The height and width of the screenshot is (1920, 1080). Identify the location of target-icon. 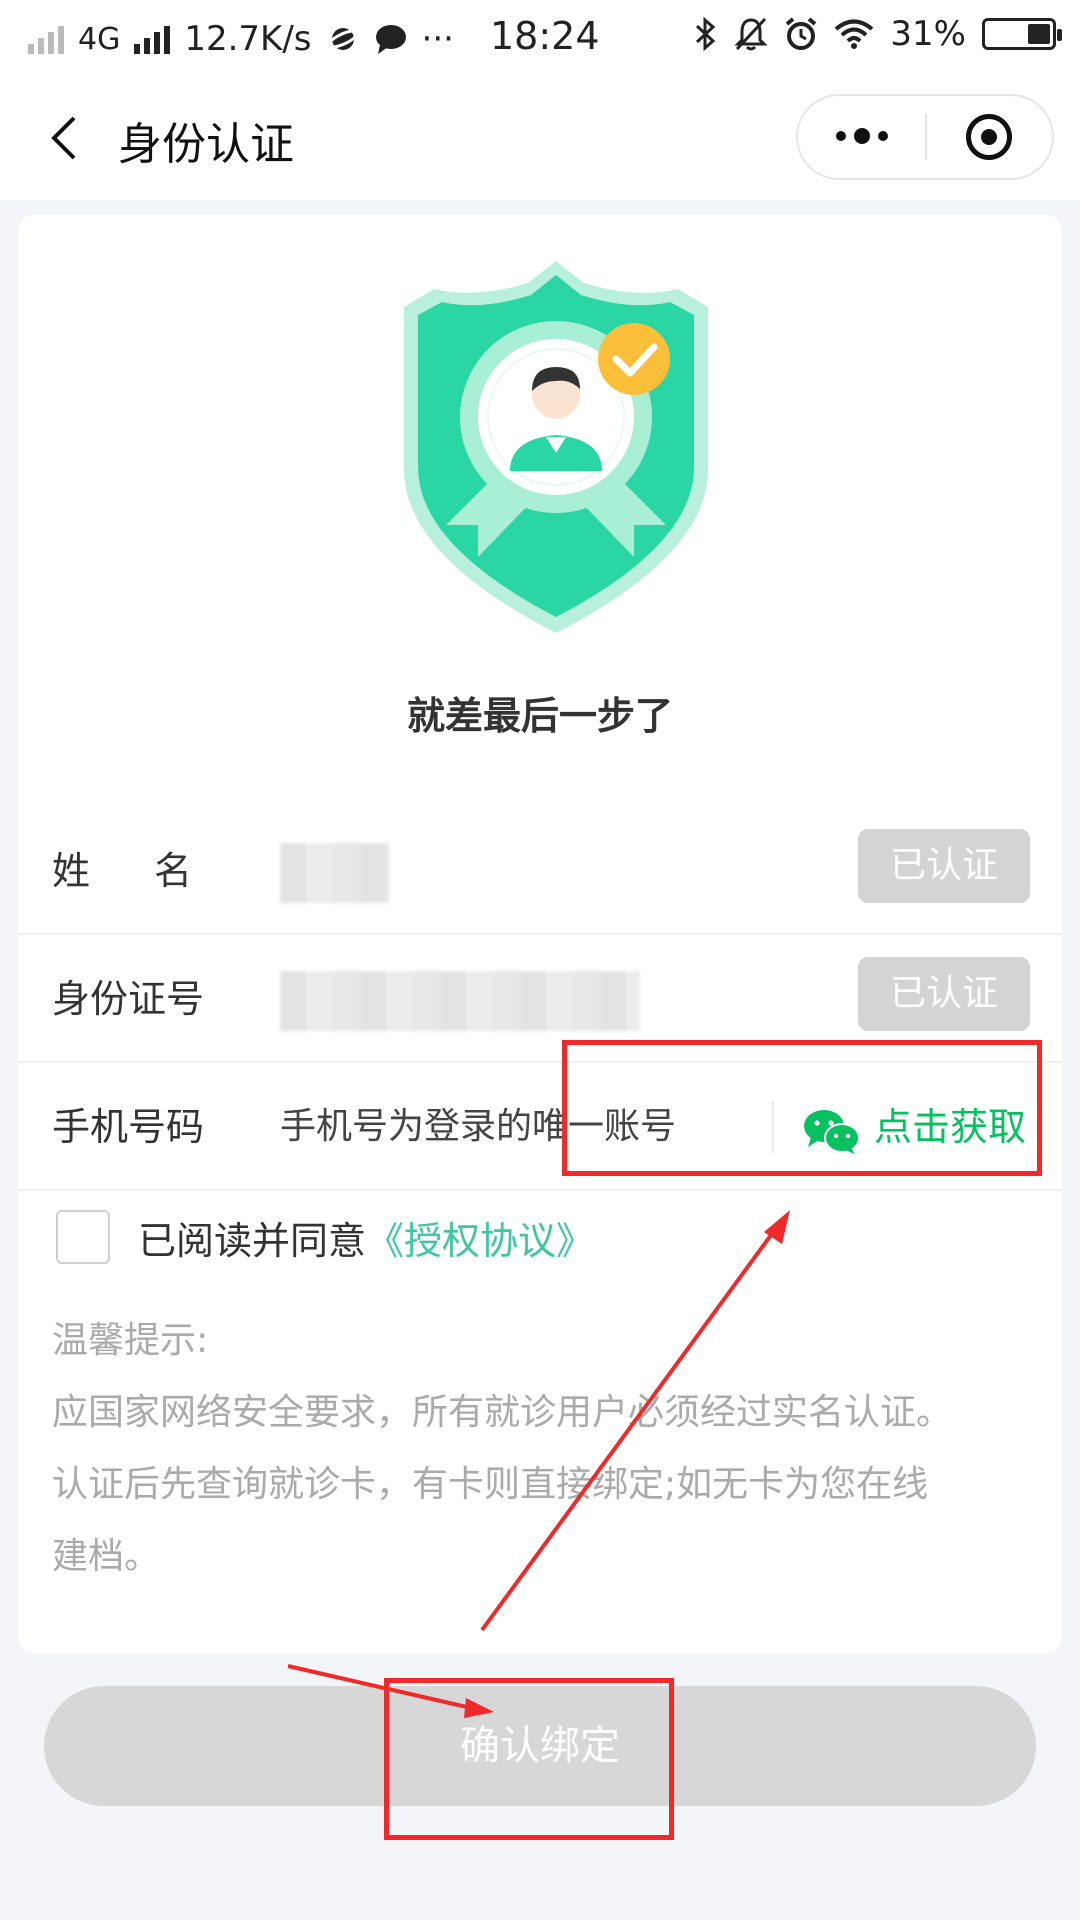
(989, 137).